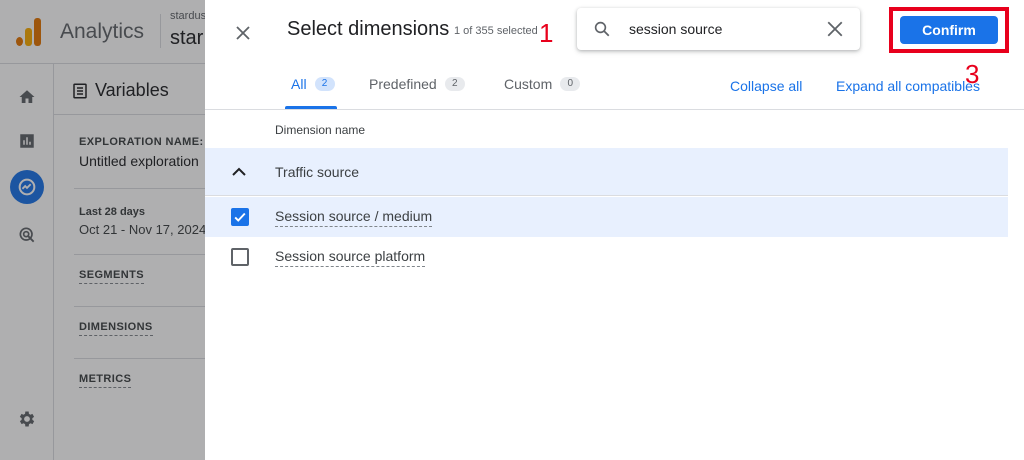  Describe the element at coordinates (496, 31) in the screenshot. I see `selection-count: 1 of 355 selected` at that location.